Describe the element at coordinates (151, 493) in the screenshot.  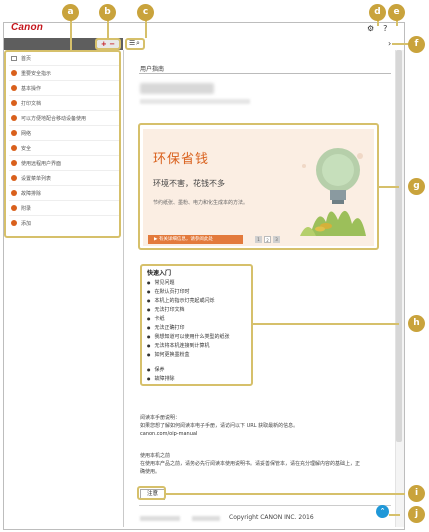
I see `callout-box-notice` at that location.